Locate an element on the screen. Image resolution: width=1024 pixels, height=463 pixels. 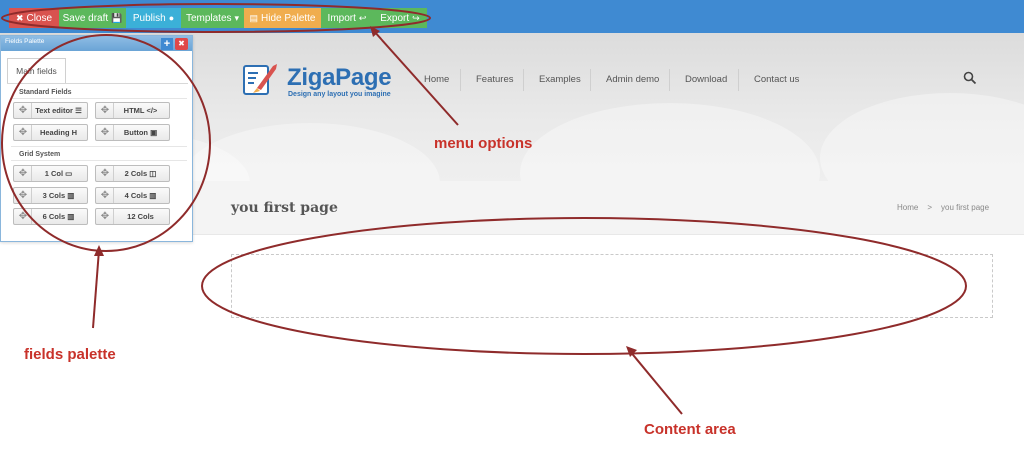
field-6-cols: ✥ 6 Cols ▥ is located at coordinates (50, 216).